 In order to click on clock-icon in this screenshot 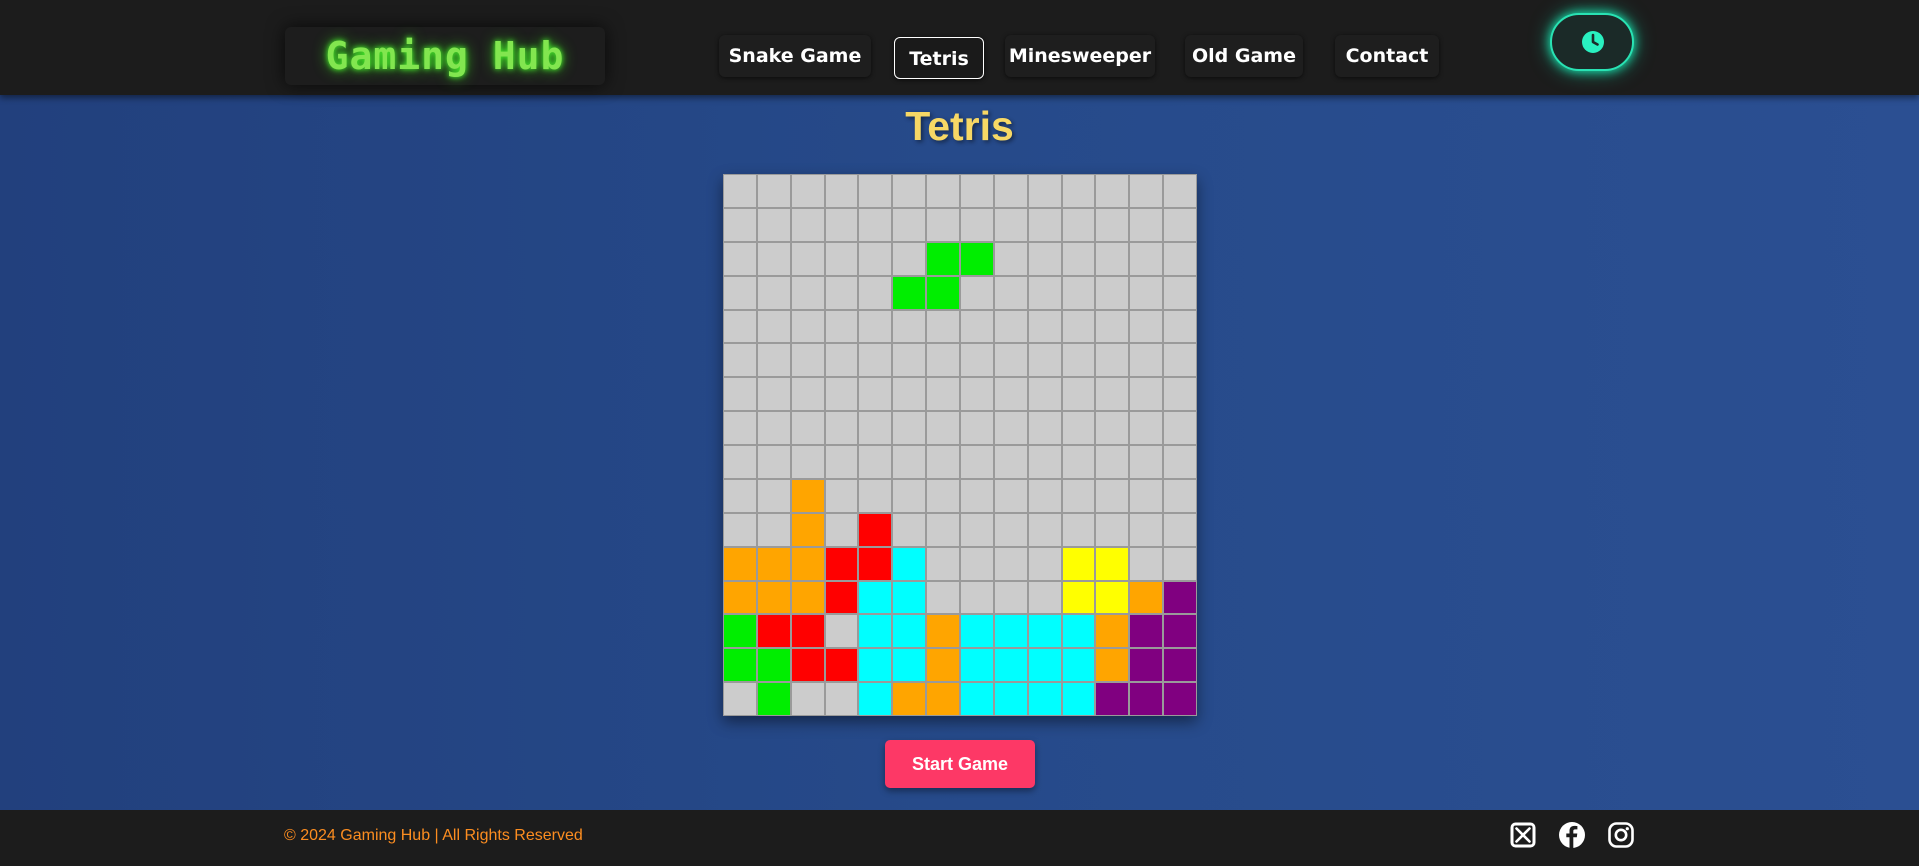, I will do `click(1593, 42)`.